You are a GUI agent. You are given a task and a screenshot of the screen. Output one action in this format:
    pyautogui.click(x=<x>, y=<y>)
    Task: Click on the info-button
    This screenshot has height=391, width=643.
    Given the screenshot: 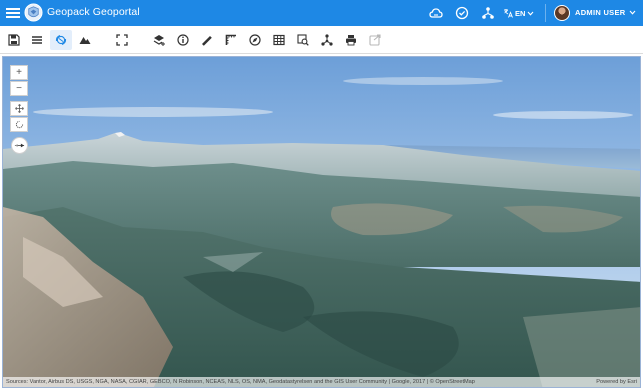 What is the action you would take?
    pyautogui.click(x=183, y=40)
    